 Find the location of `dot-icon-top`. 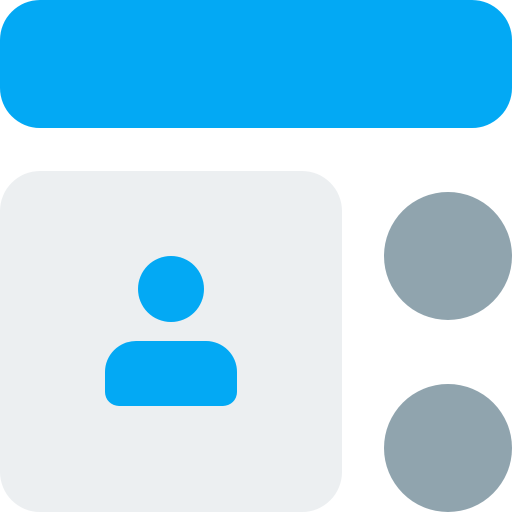

dot-icon-top is located at coordinates (448, 256).